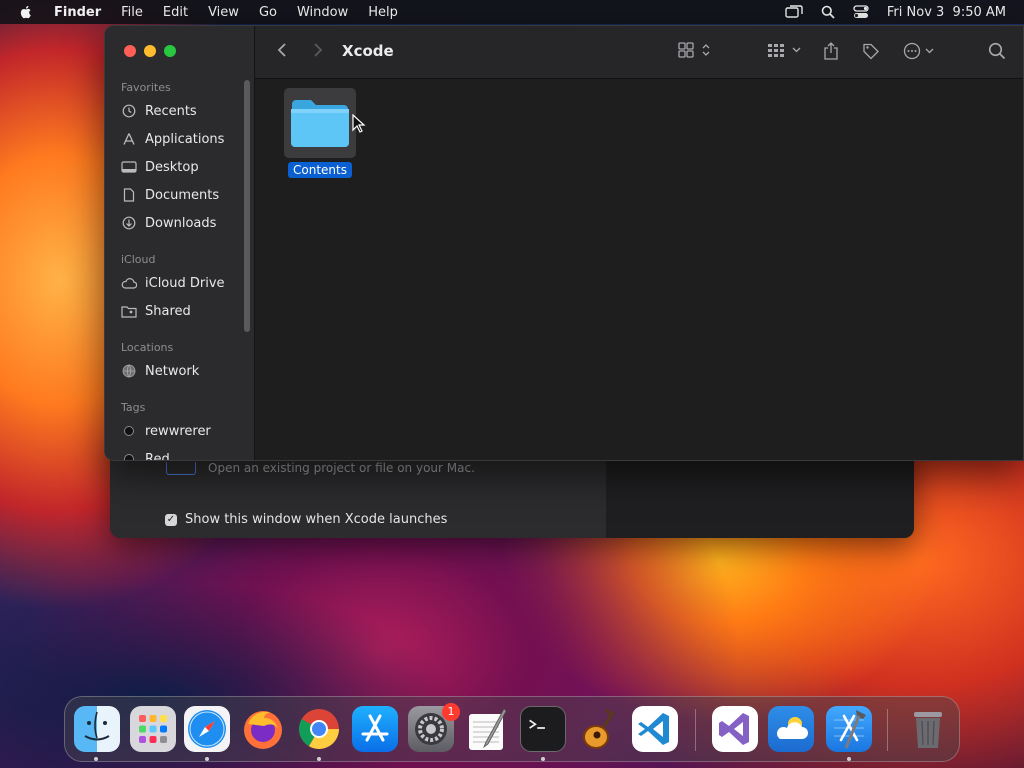 Image resolution: width=1024 pixels, height=768 pixels. Describe the element at coordinates (794, 12) in the screenshot. I see `screen-mirroring-icon` at that location.